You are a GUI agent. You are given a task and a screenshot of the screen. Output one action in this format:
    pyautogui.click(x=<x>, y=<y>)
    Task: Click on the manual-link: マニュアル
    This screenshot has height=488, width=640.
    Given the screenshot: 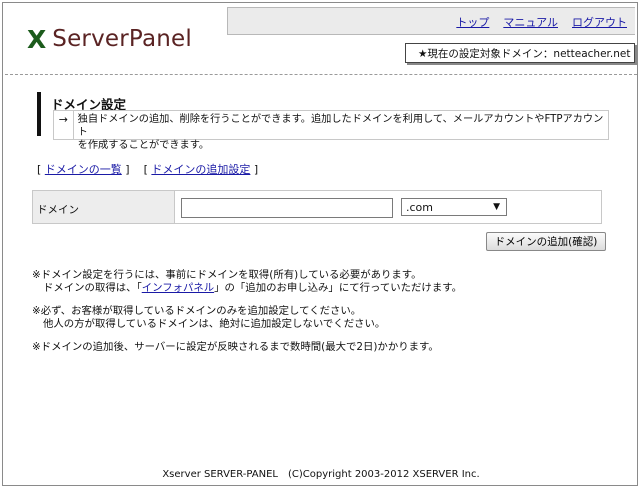 What is the action you would take?
    pyautogui.click(x=530, y=22)
    